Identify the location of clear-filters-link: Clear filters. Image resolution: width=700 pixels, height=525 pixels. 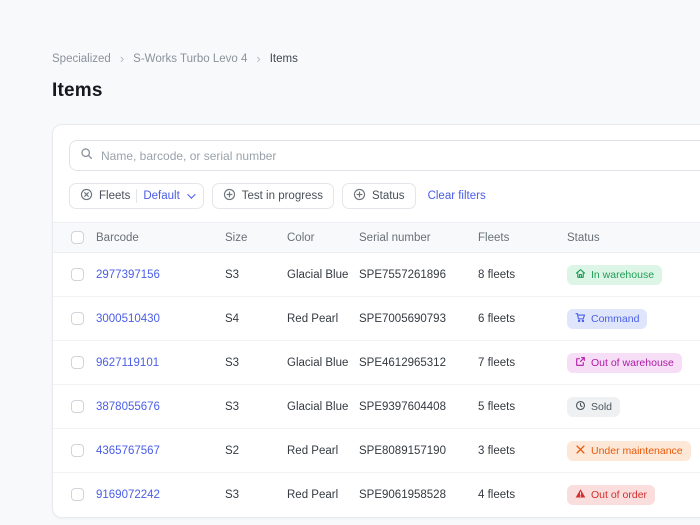
(457, 196).